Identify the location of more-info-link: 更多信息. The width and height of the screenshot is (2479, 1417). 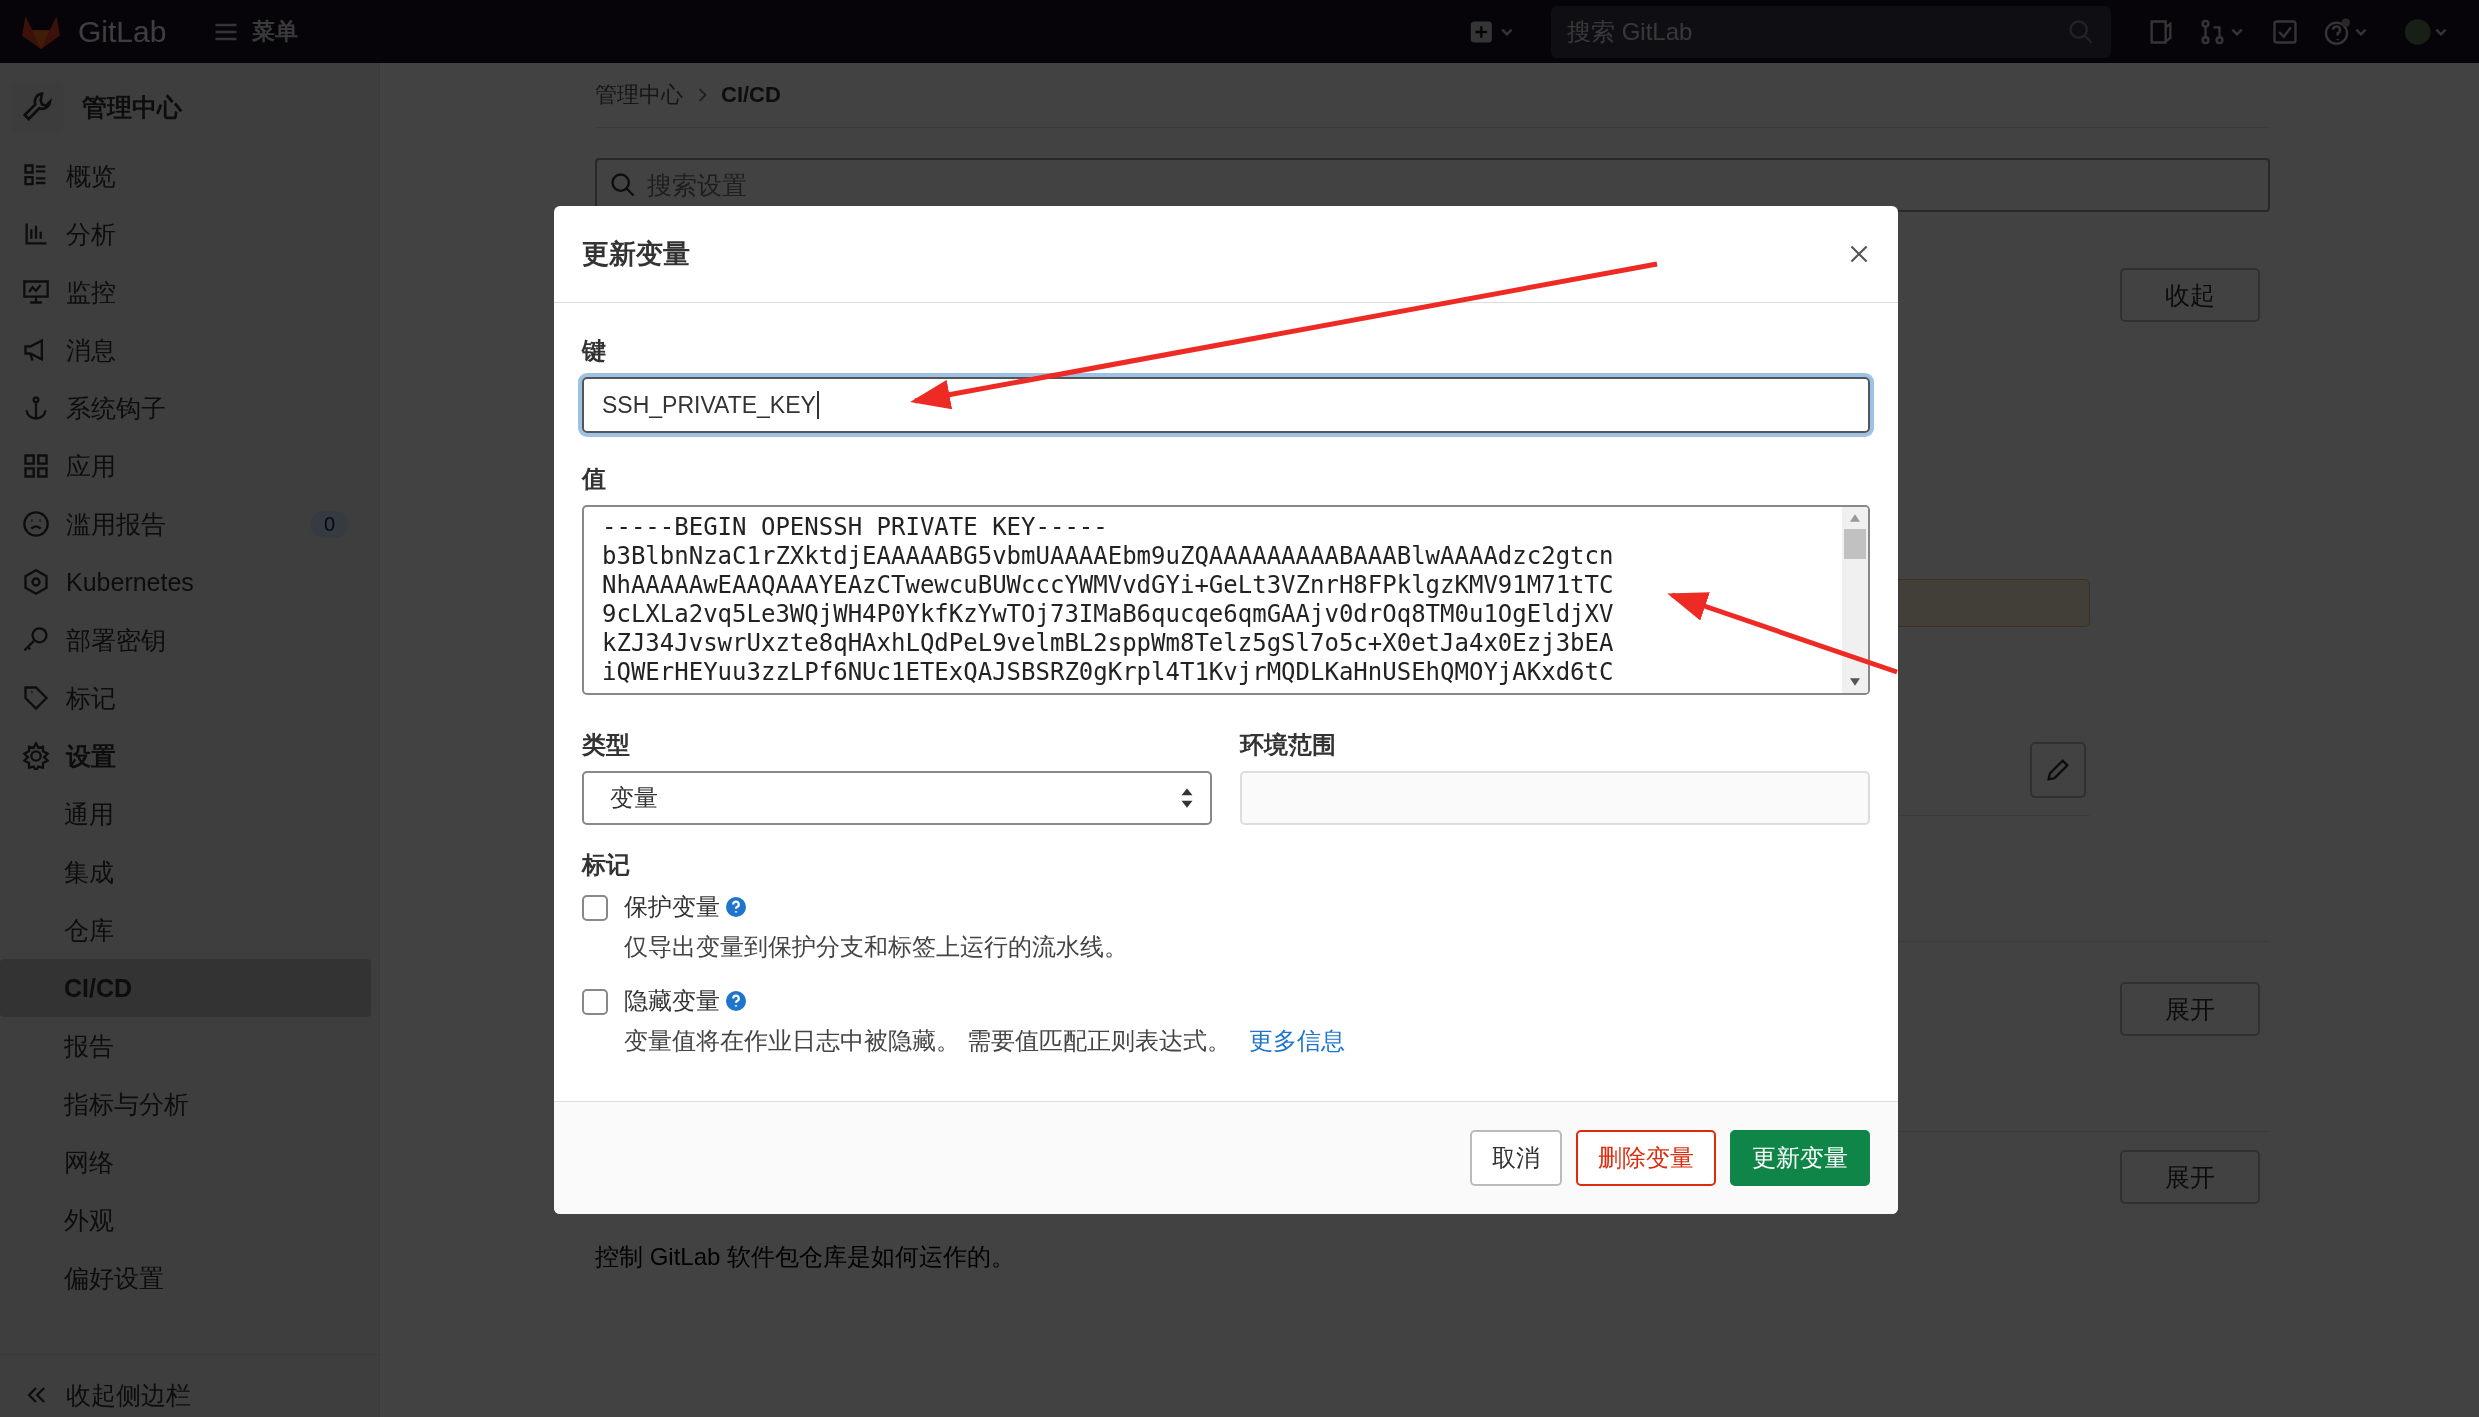
(1296, 1041).